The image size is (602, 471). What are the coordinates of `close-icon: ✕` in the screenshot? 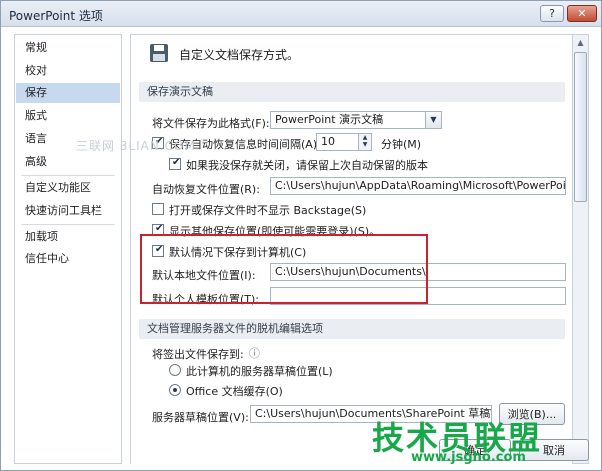 It's located at (582, 13).